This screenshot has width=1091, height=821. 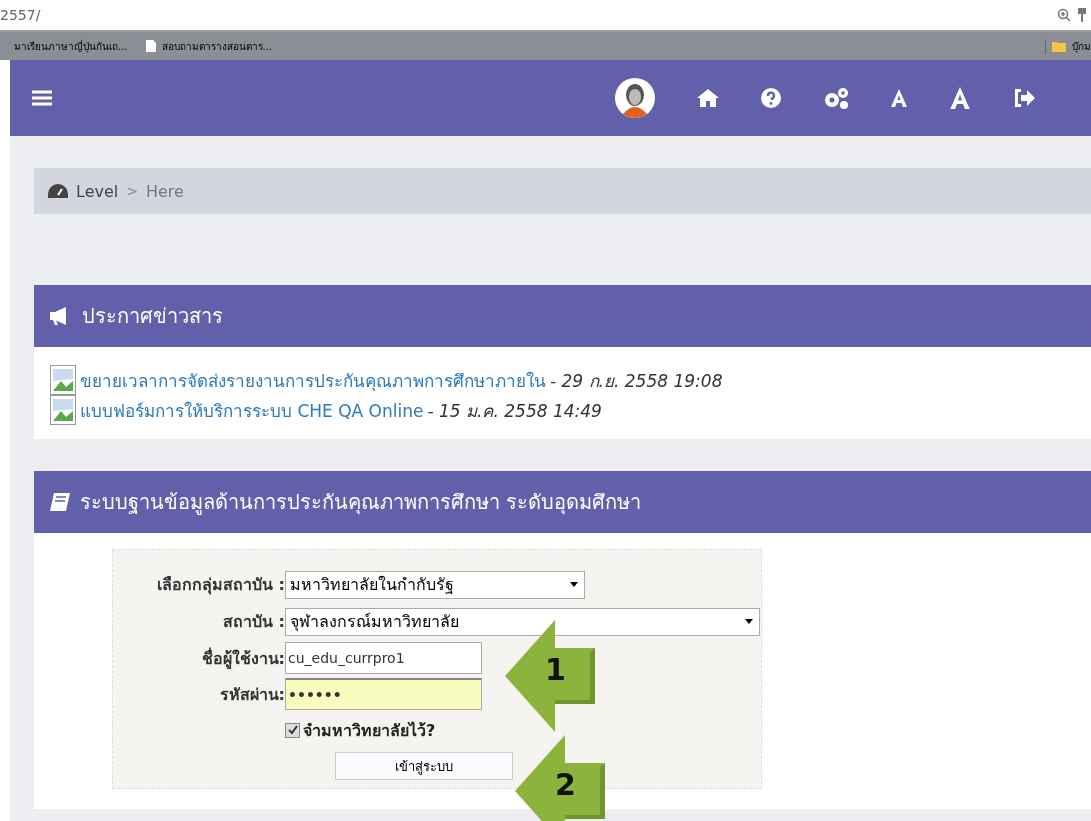 What do you see at coordinates (1059, 46) in the screenshot?
I see `folder-icon` at bounding box center [1059, 46].